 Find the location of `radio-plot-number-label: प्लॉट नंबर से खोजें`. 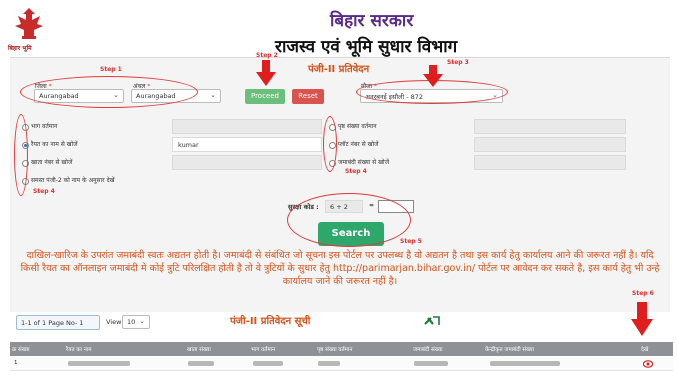

radio-plot-number-label: प्लॉट नंबर से खोजें is located at coordinates (358, 144).